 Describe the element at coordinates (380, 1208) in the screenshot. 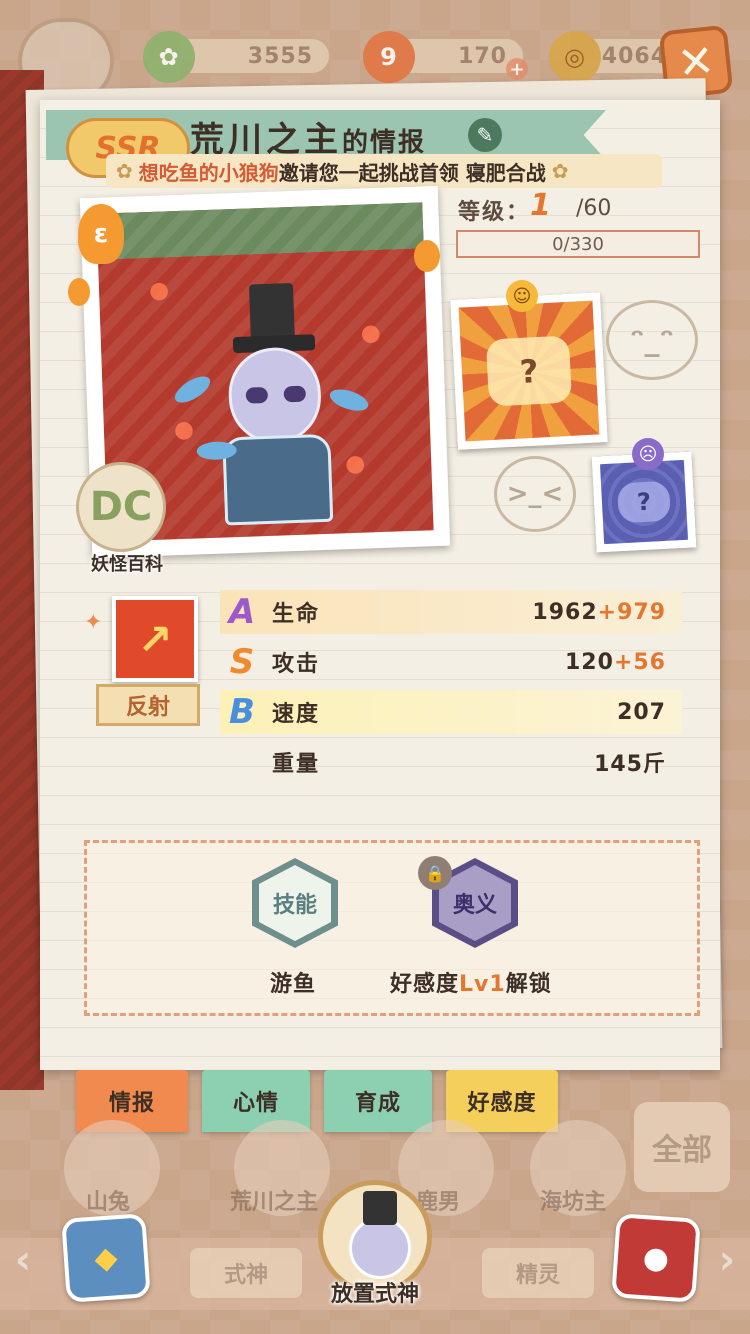

I see `eboshi-hat` at that location.